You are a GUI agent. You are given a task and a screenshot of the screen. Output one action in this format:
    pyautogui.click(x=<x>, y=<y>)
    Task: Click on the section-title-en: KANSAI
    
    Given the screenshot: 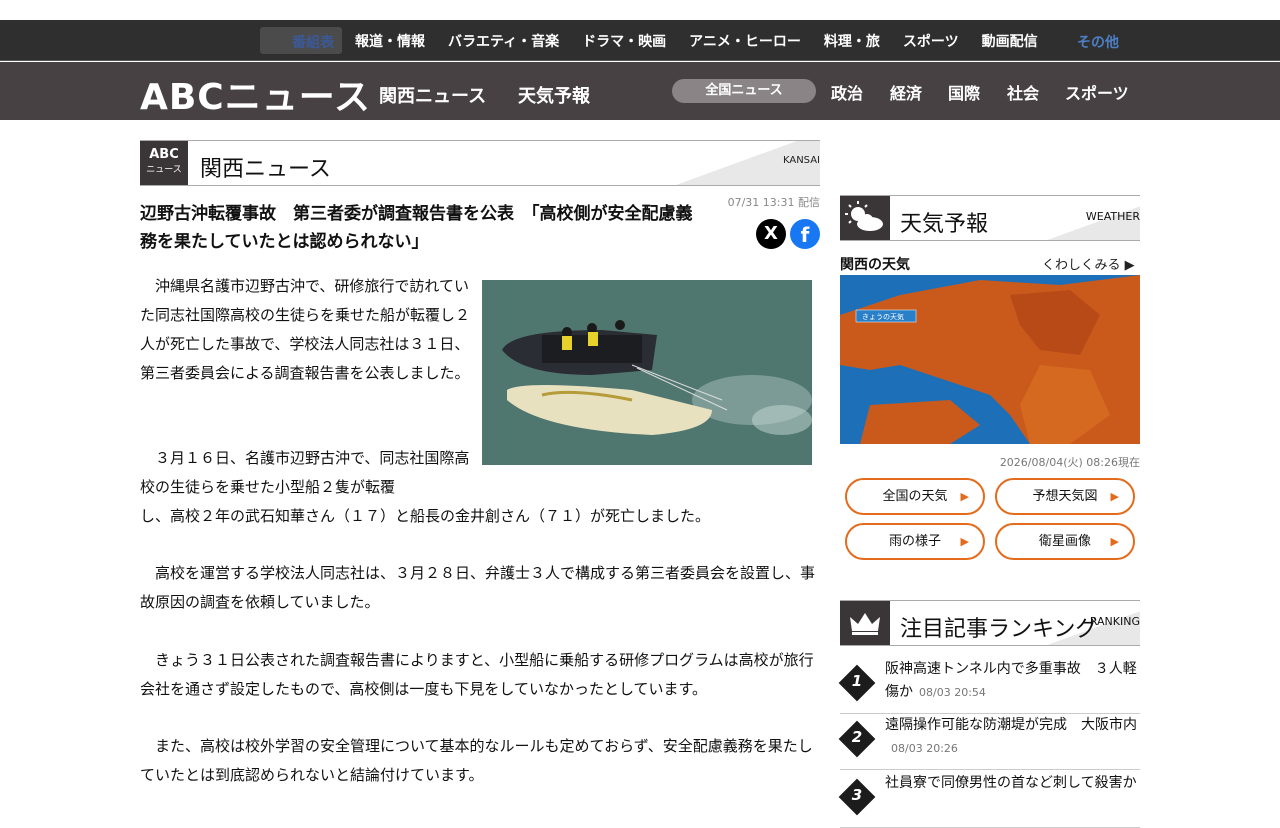 What is the action you would take?
    pyautogui.click(x=801, y=160)
    